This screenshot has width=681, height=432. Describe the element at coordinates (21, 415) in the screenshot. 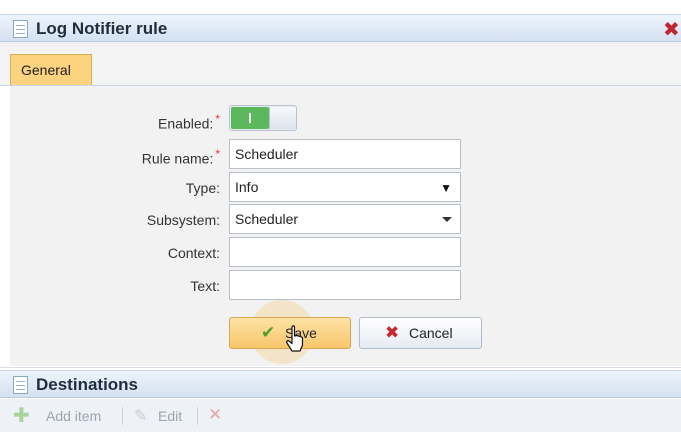

I see `add-icon: ✚` at that location.